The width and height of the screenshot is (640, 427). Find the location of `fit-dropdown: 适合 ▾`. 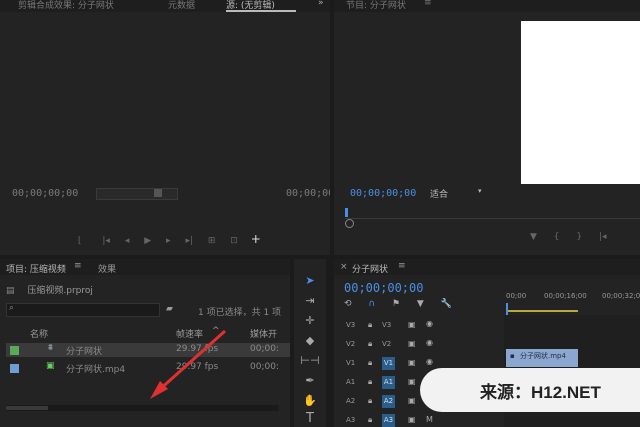

fit-dropdown: 适合 ▾ is located at coordinates (458, 193).